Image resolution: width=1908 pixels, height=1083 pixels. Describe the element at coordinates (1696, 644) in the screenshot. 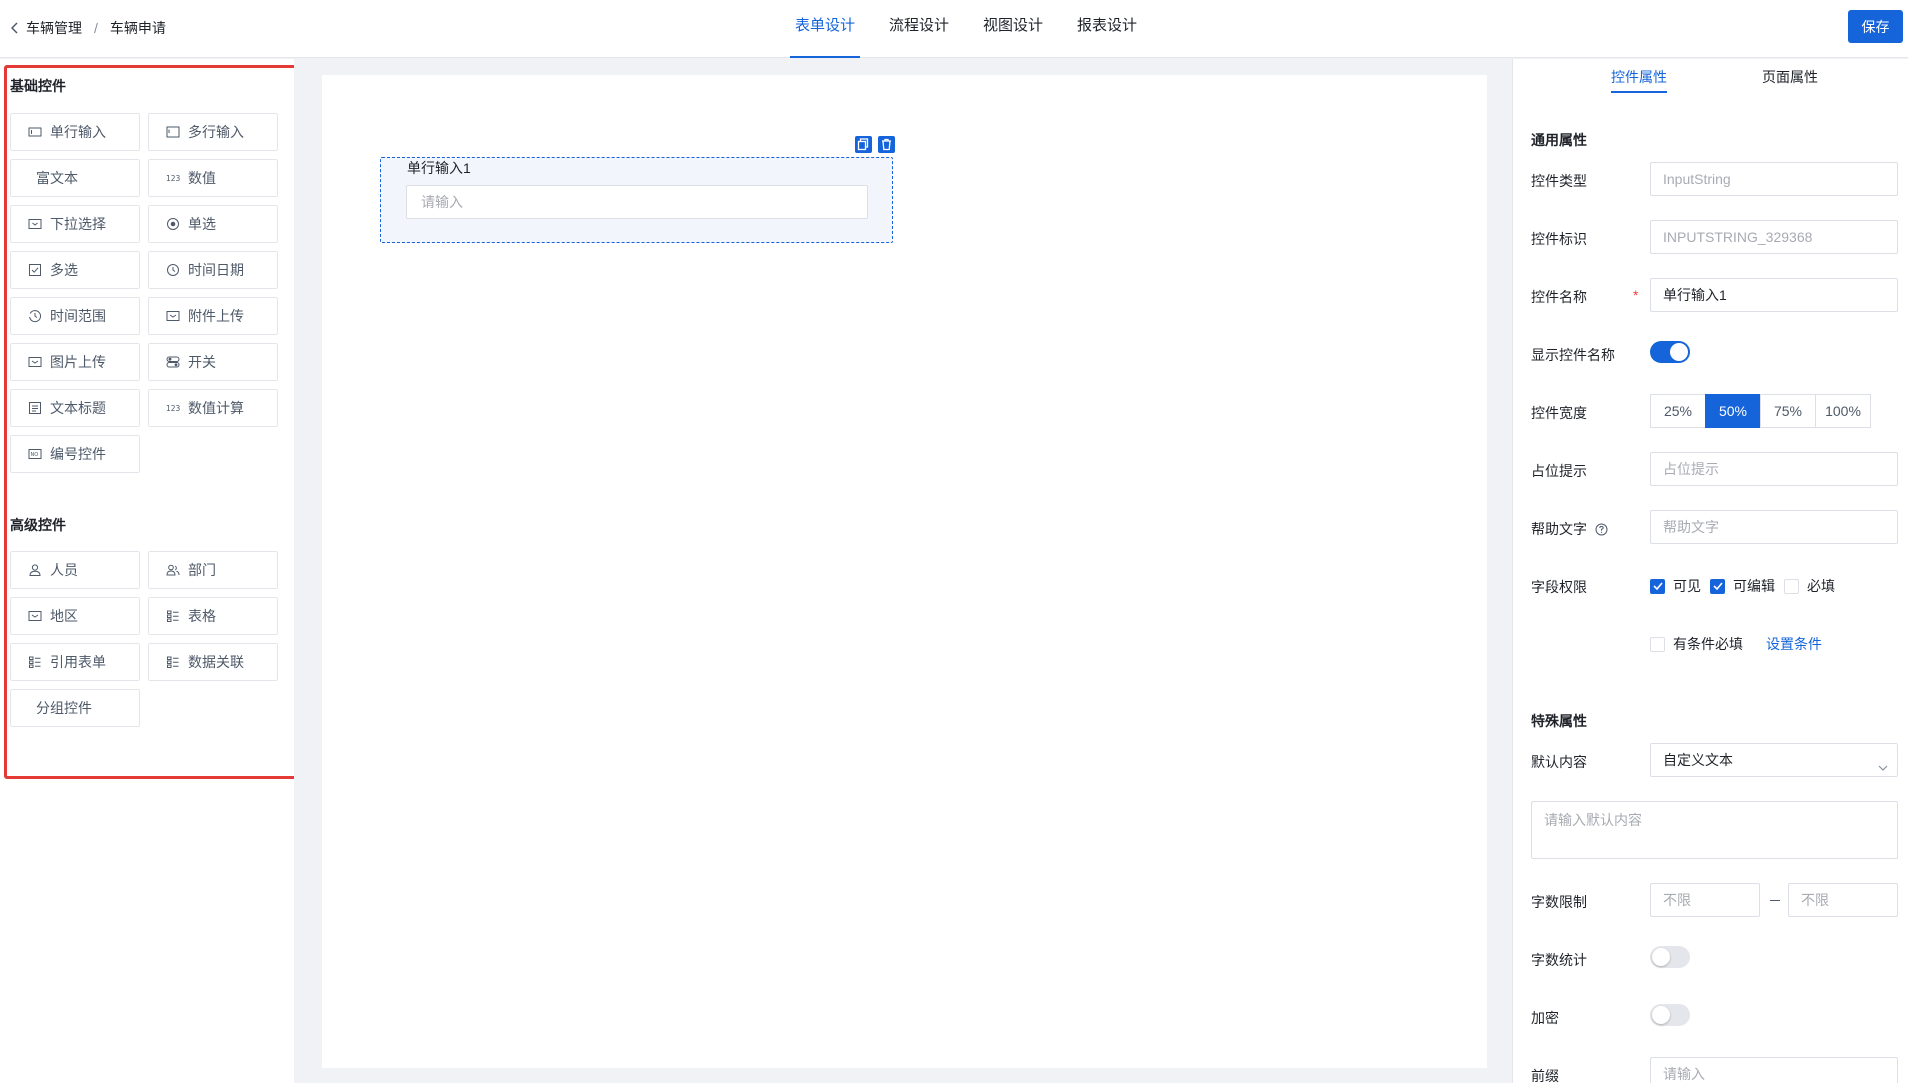

I see `conditional-required-checkbox: 有条件必填` at that location.